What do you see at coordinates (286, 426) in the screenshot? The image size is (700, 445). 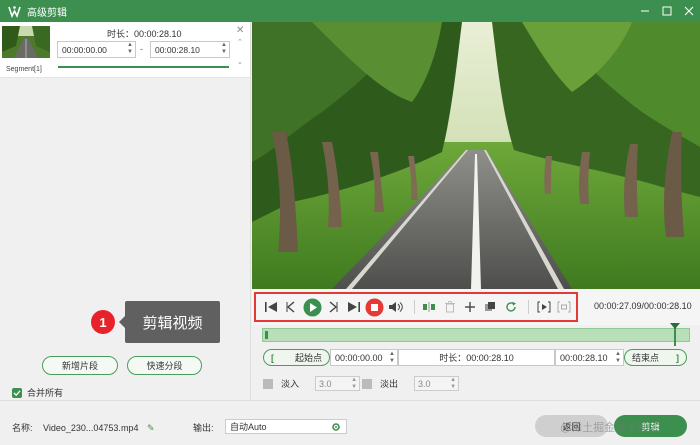 I see `output-select: 自动Auto` at bounding box center [286, 426].